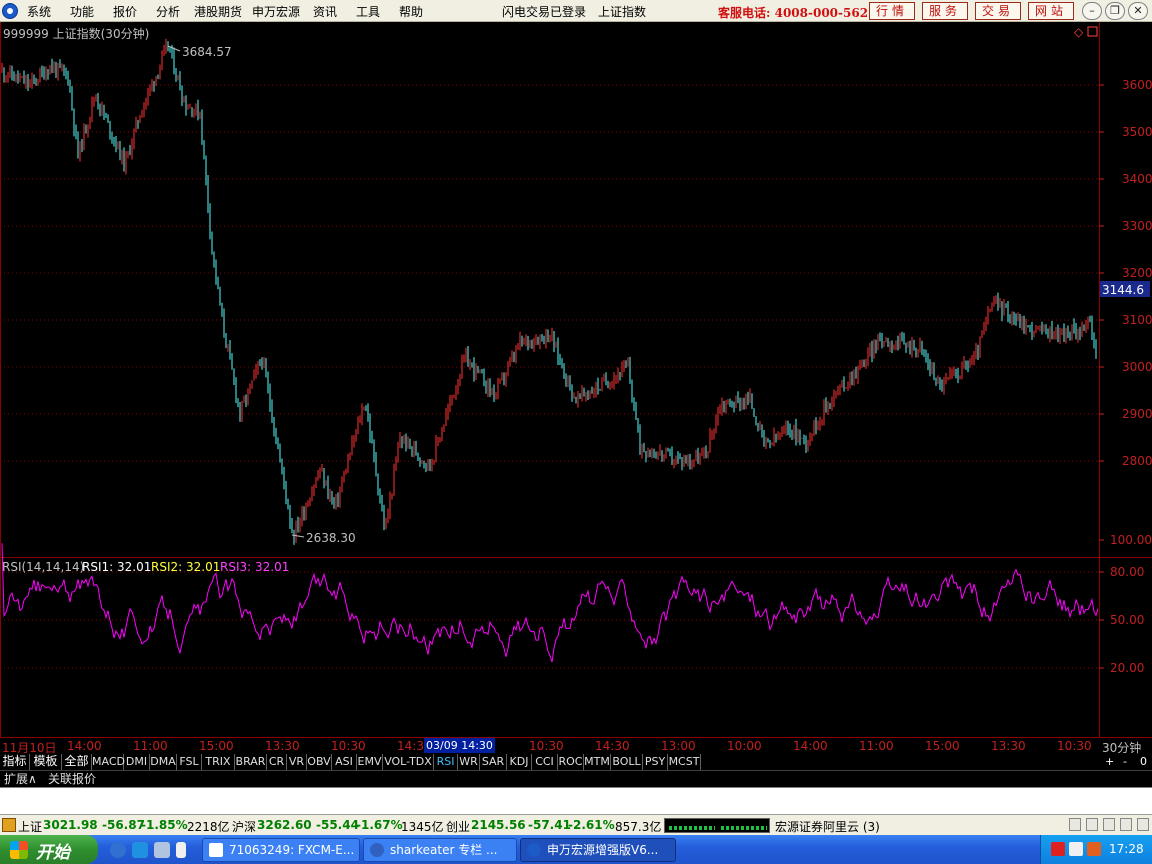 This screenshot has height=864, width=1152. I want to click on sz-percent: -1.67%, so click(379, 825).